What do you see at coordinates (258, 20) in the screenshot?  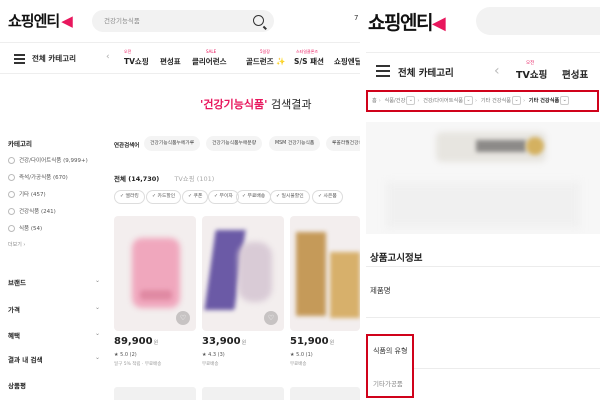 I see `search-icon` at bounding box center [258, 20].